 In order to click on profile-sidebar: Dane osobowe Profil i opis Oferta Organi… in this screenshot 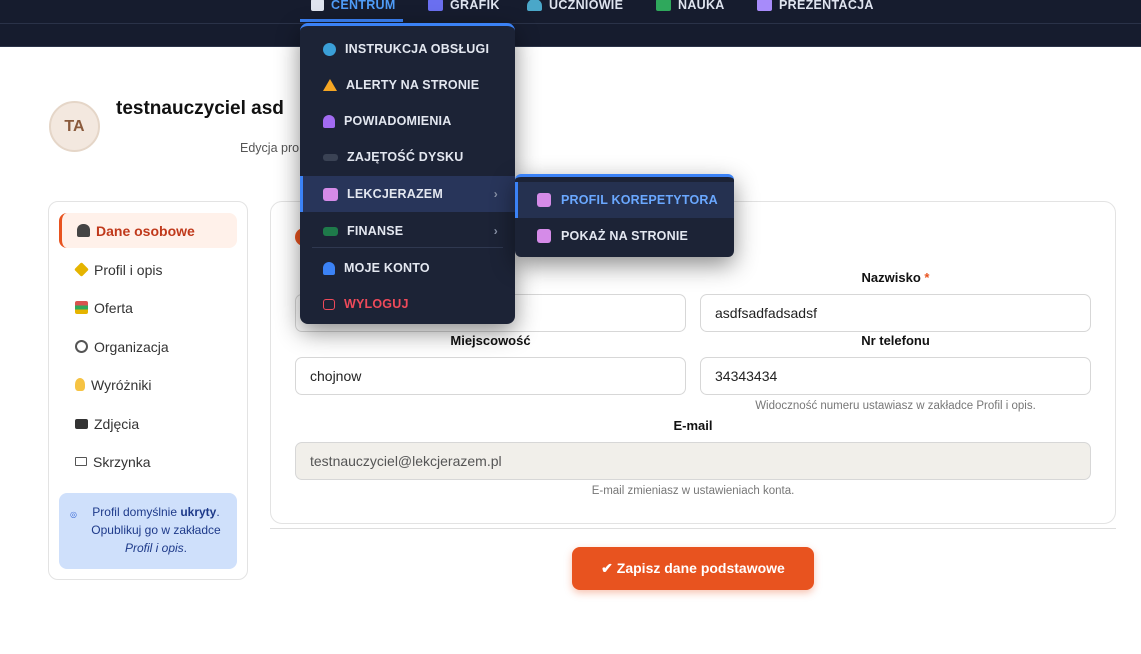, I will do `click(148, 390)`.